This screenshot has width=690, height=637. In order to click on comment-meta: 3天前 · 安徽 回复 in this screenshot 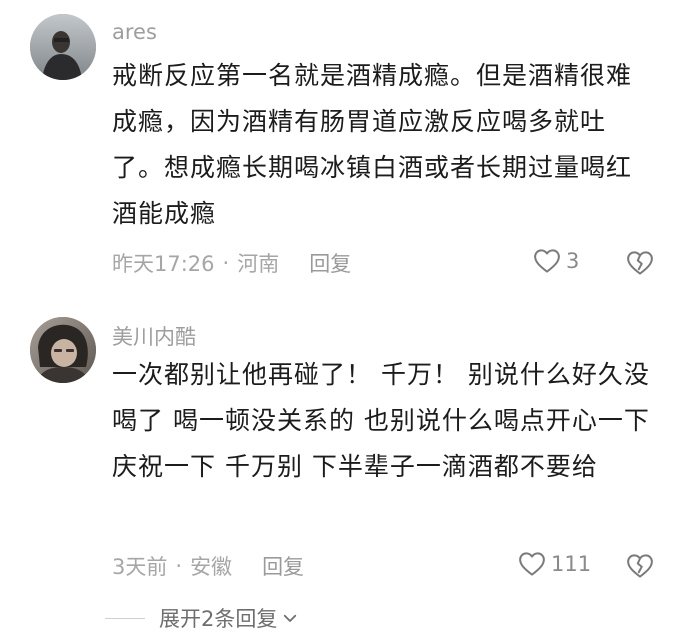, I will do `click(208, 566)`.